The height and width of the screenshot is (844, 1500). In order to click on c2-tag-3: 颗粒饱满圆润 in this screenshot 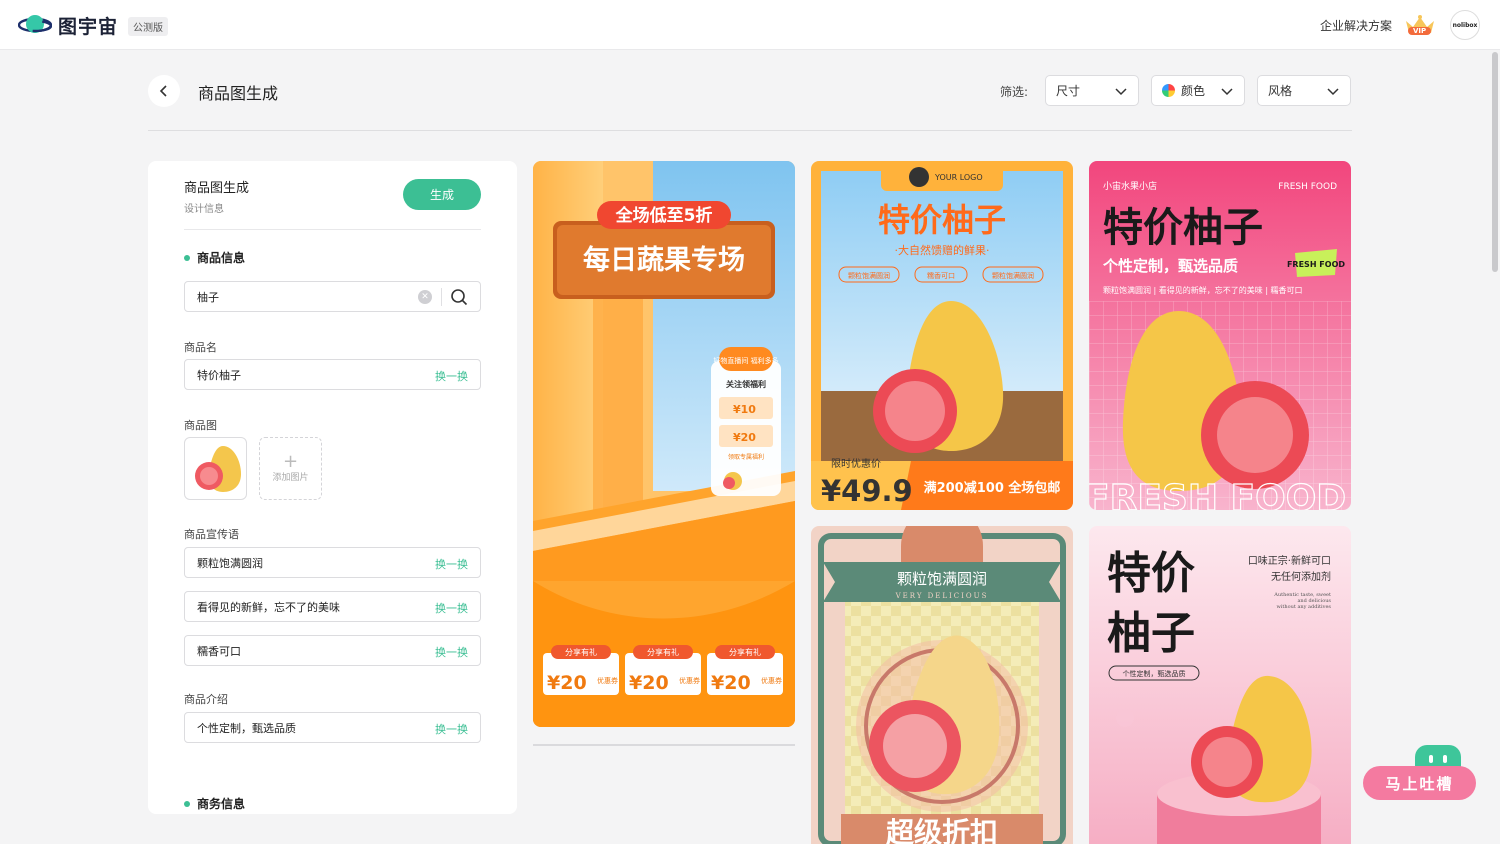, I will do `click(1013, 275)`.